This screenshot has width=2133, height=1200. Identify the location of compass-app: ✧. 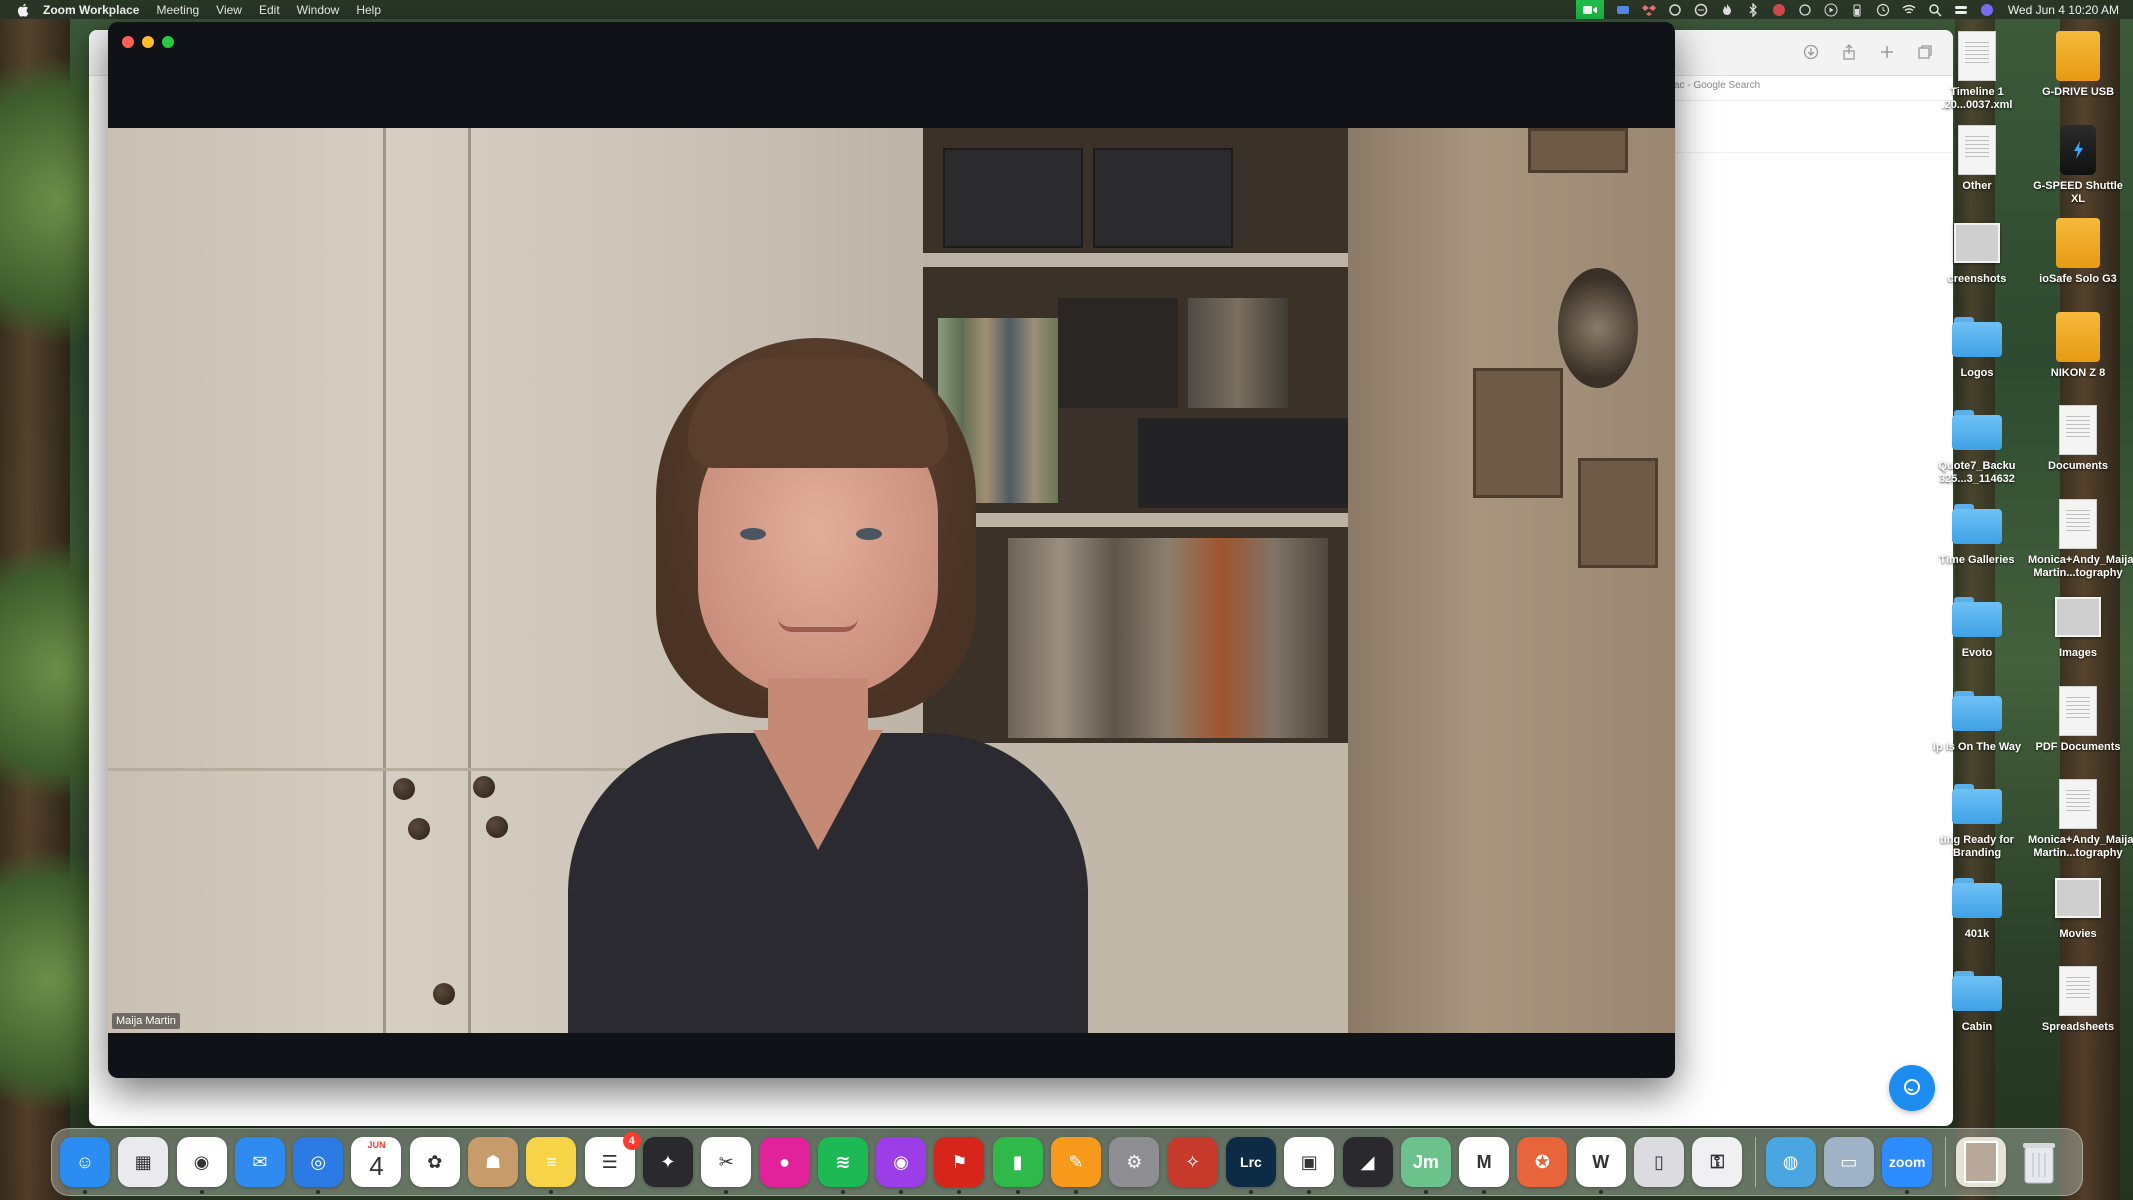
(1192, 1162).